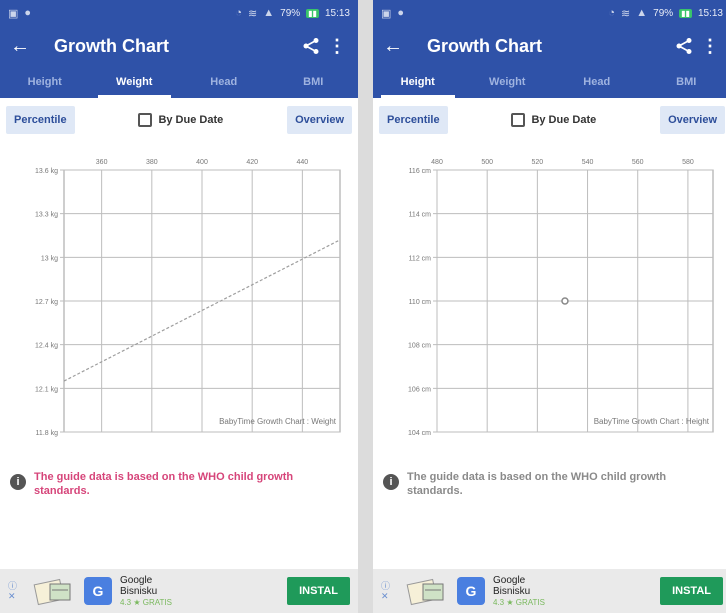 This screenshot has width=726, height=613. I want to click on x-tick-label: 420, so click(252, 162).